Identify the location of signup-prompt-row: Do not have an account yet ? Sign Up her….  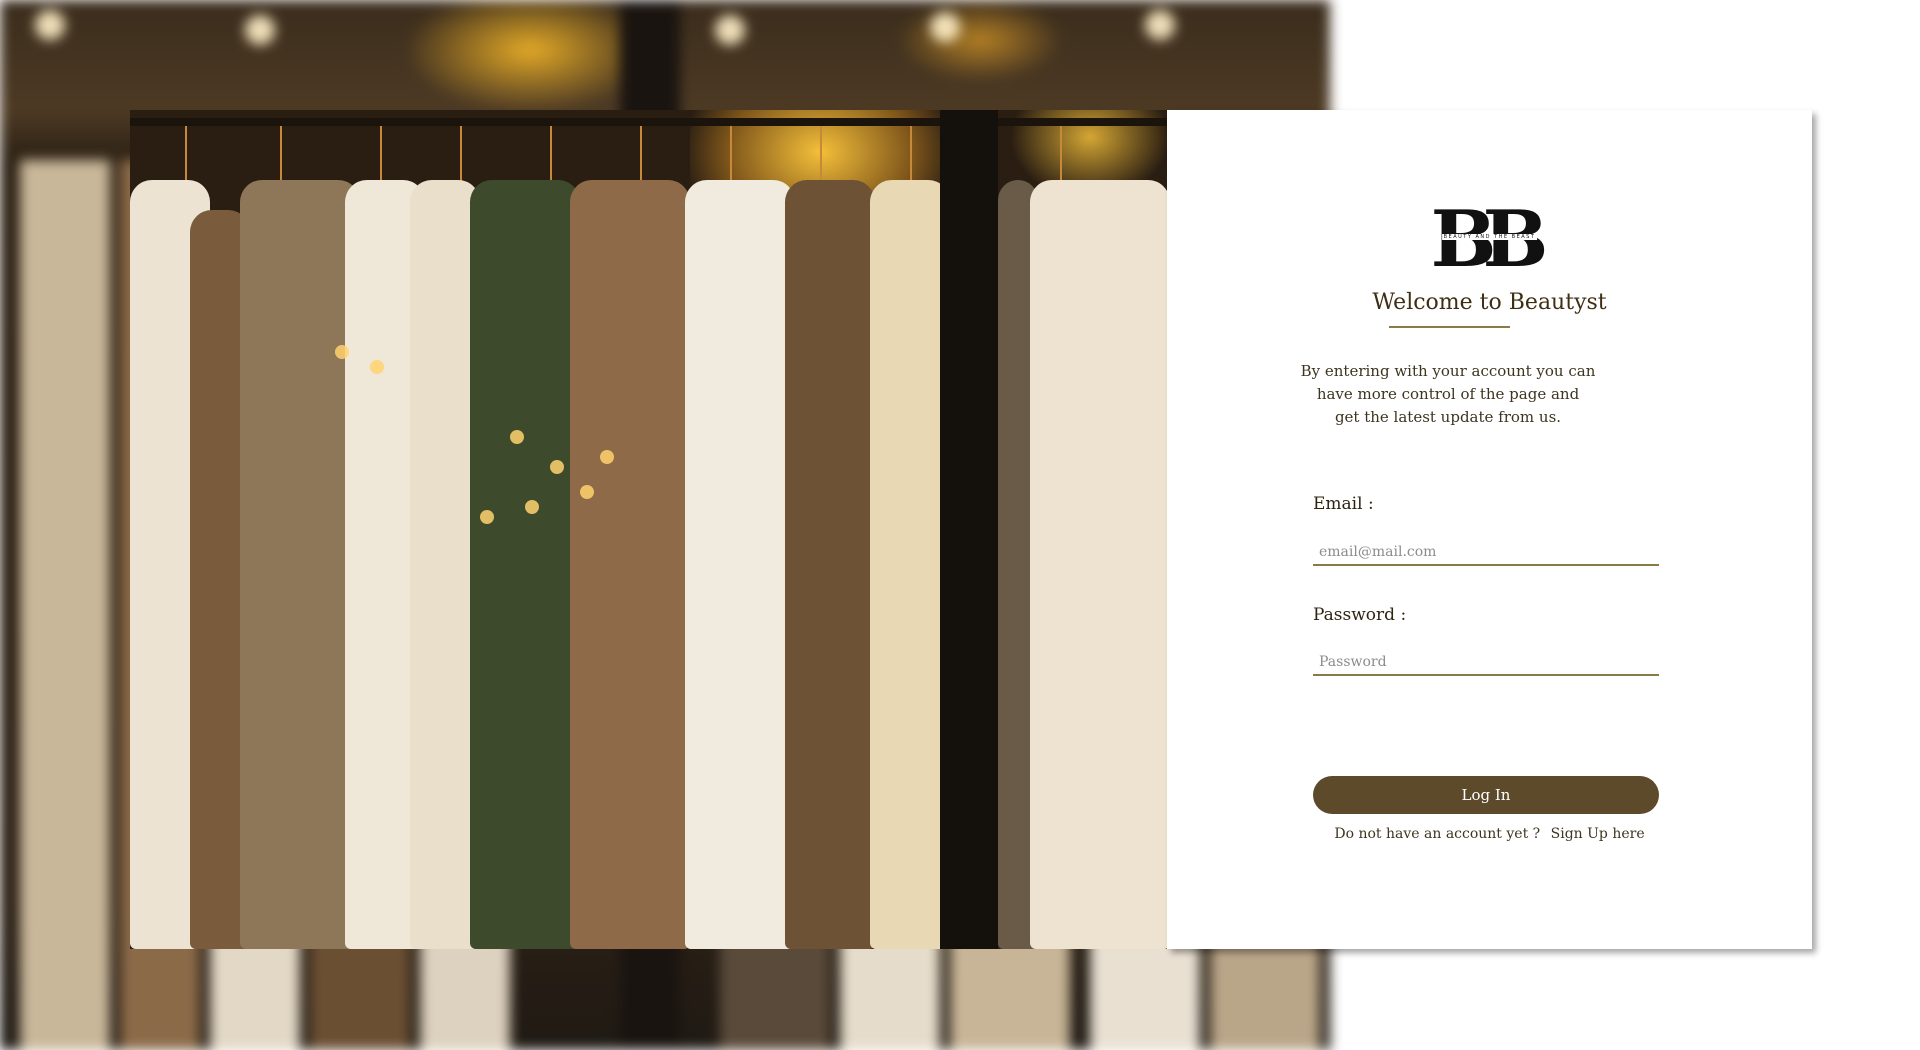
(1489, 834).